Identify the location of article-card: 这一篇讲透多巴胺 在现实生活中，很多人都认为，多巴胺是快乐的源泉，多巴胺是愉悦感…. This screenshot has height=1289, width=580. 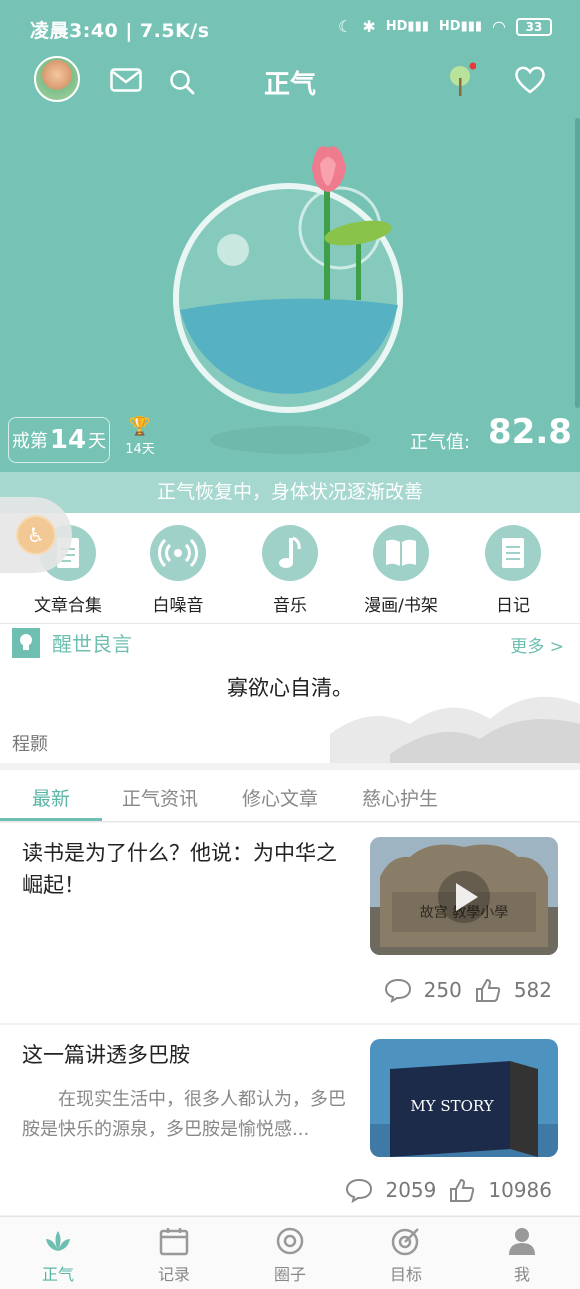
(290, 1120).